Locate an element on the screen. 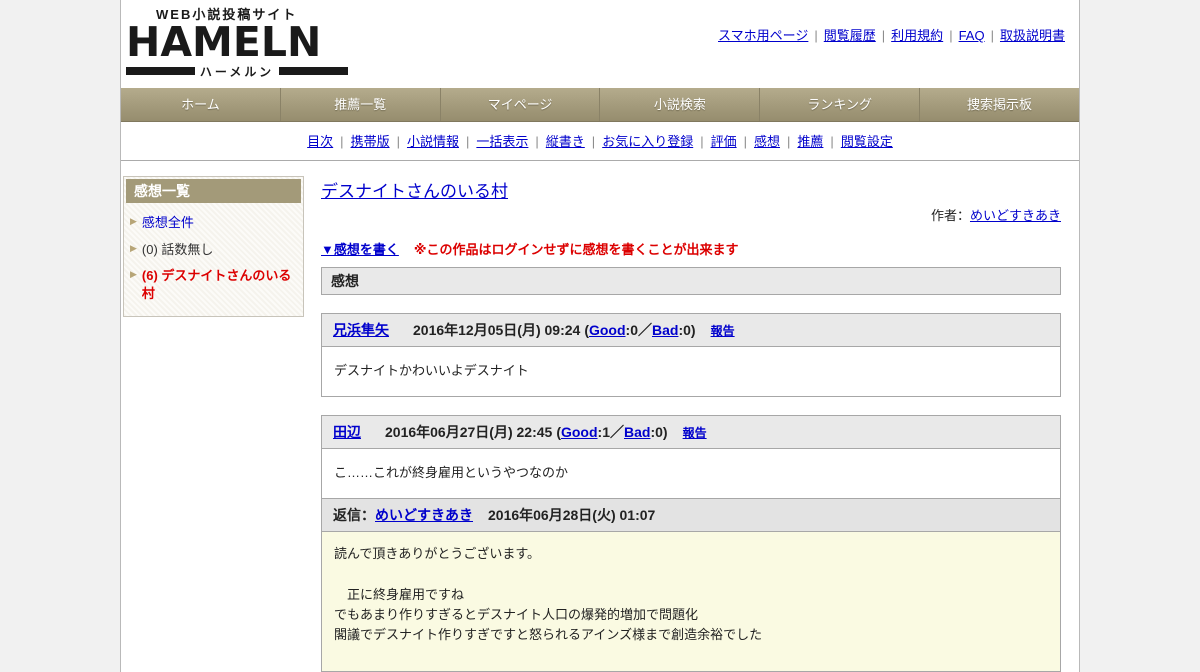  reply-label: 返信： is located at coordinates (354, 515).